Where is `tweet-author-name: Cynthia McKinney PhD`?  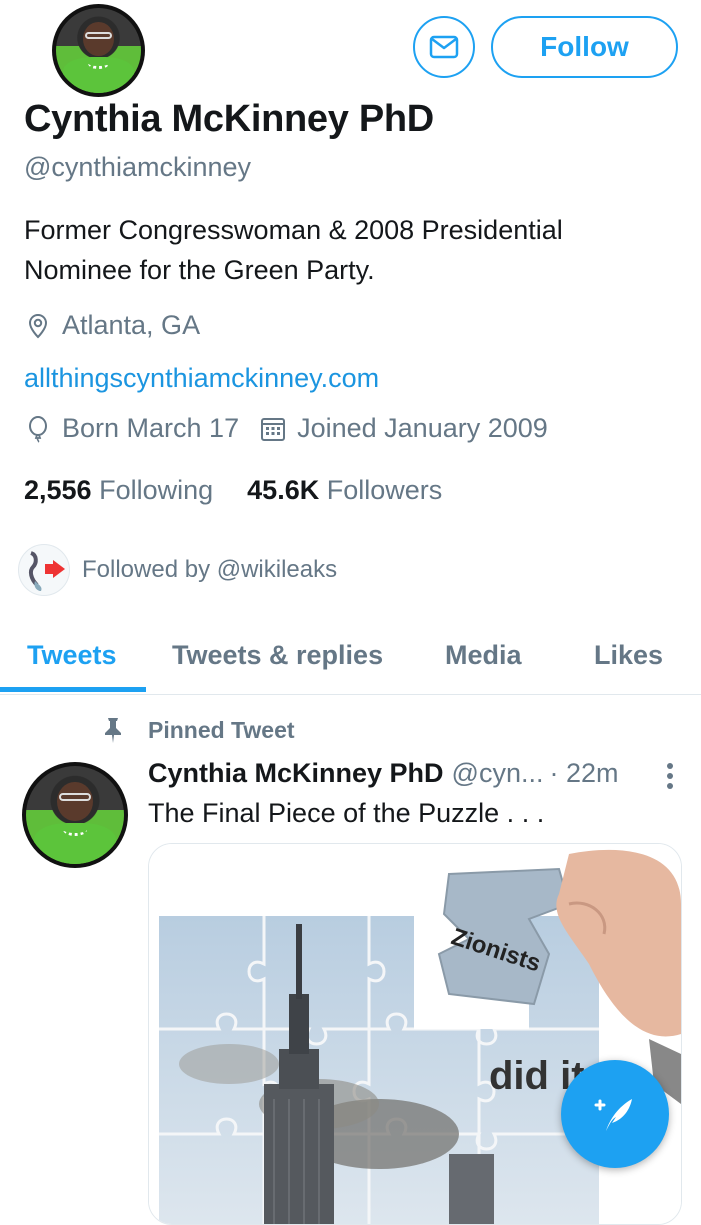 tweet-author-name: Cynthia McKinney PhD is located at coordinates (296, 773).